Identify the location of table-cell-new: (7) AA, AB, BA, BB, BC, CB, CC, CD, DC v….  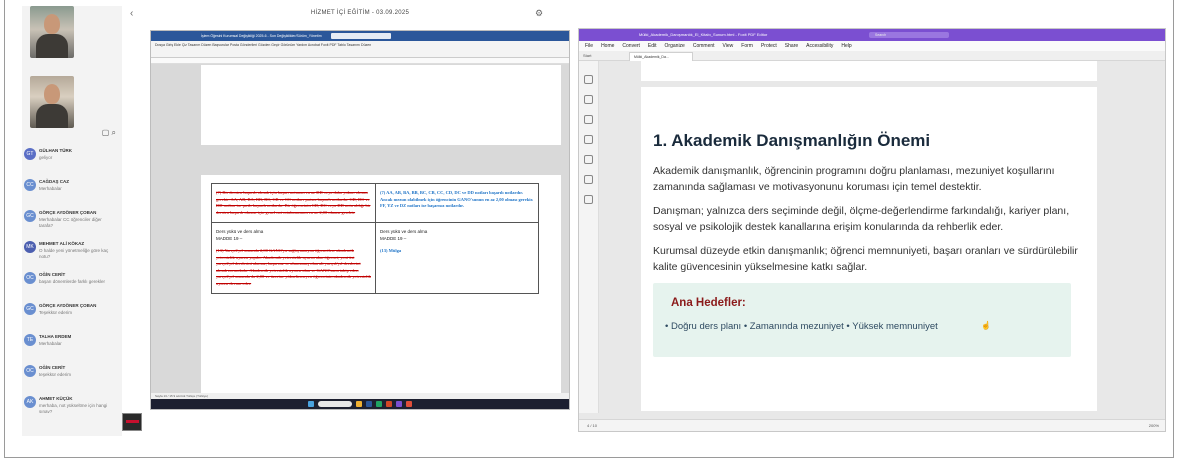
(456, 203).